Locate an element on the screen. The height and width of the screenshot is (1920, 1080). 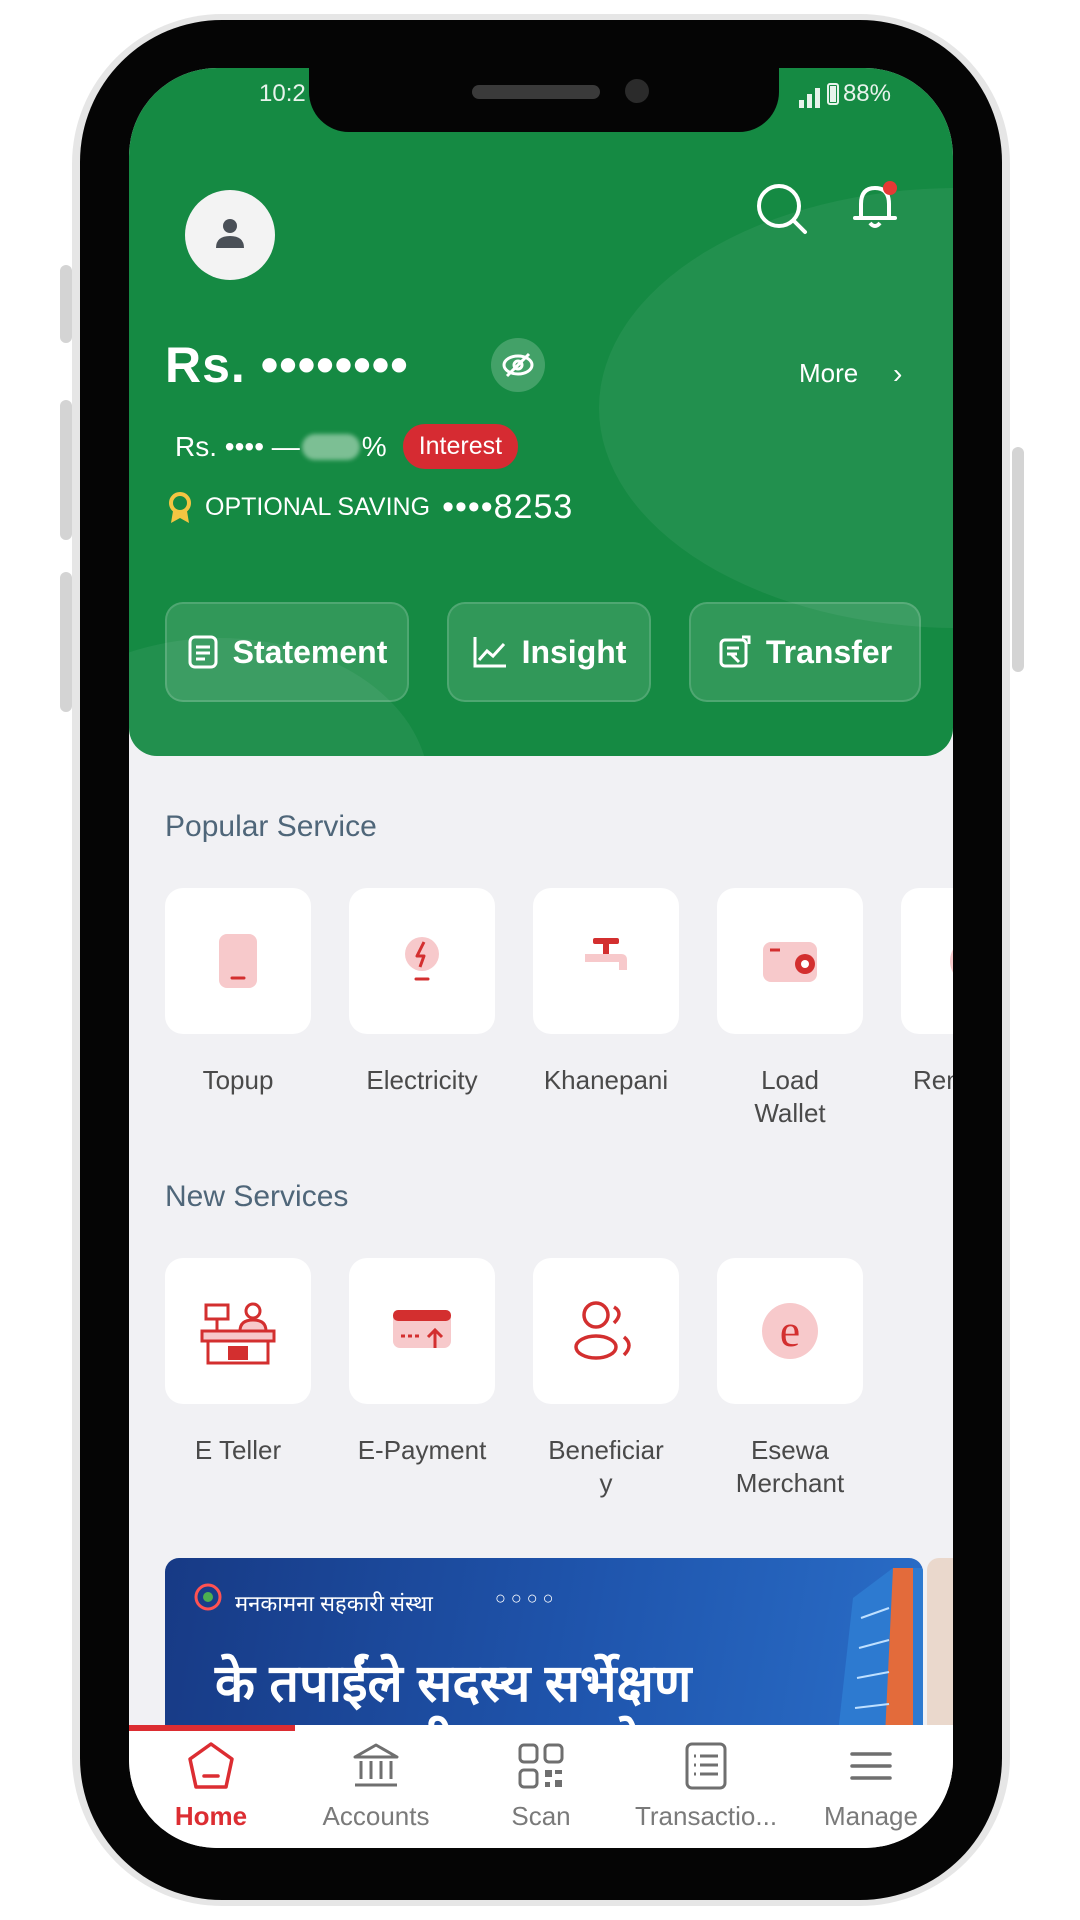
load-wallet-label: Load Wallet is located at coordinates (790, 1097).